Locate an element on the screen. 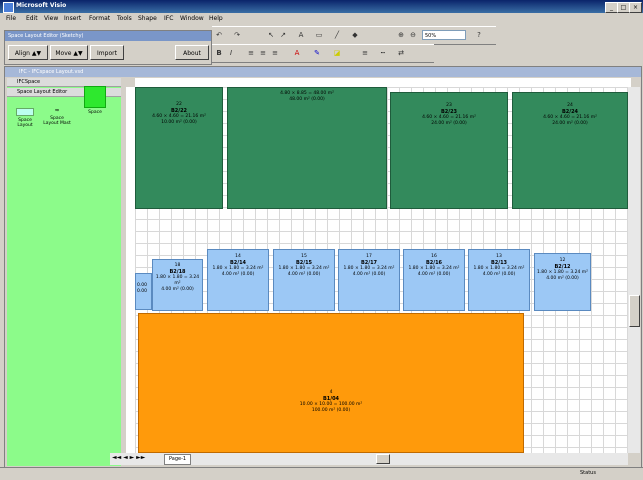 The width and height of the screenshot is (643, 480). redo-icon: ↷ is located at coordinates (237, 35).